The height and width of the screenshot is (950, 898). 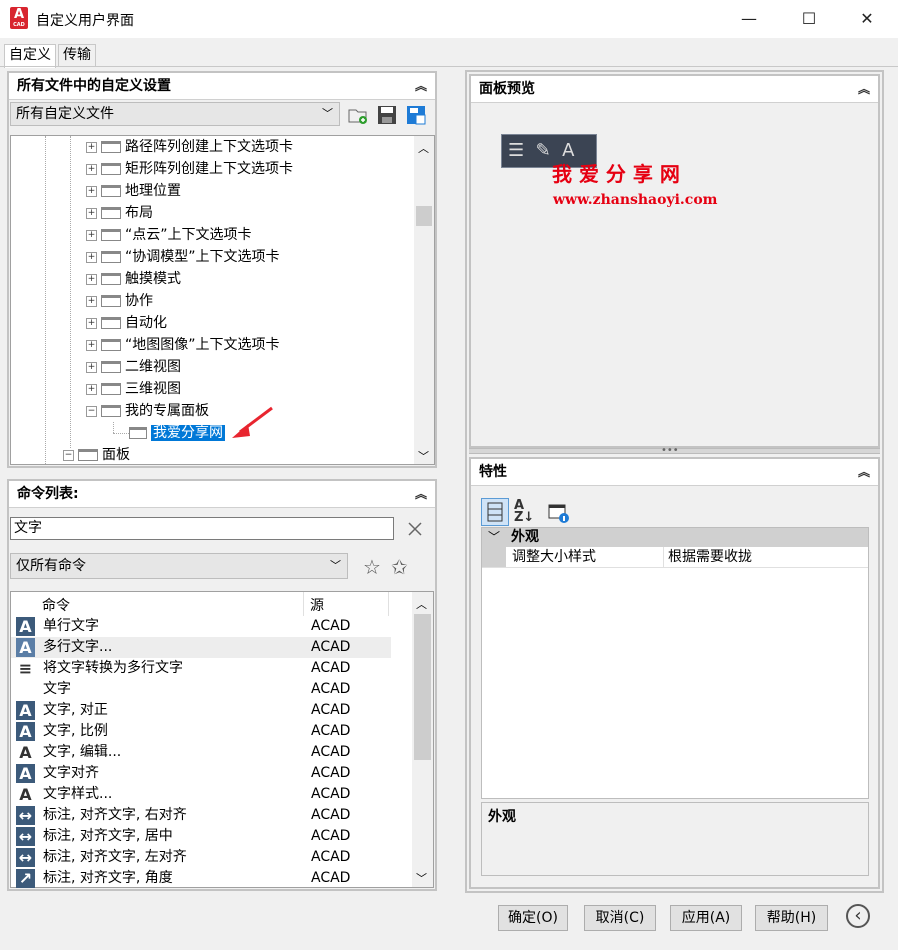 I want to click on command-filter-select: 仅所有命令 ﹀, so click(x=179, y=566).